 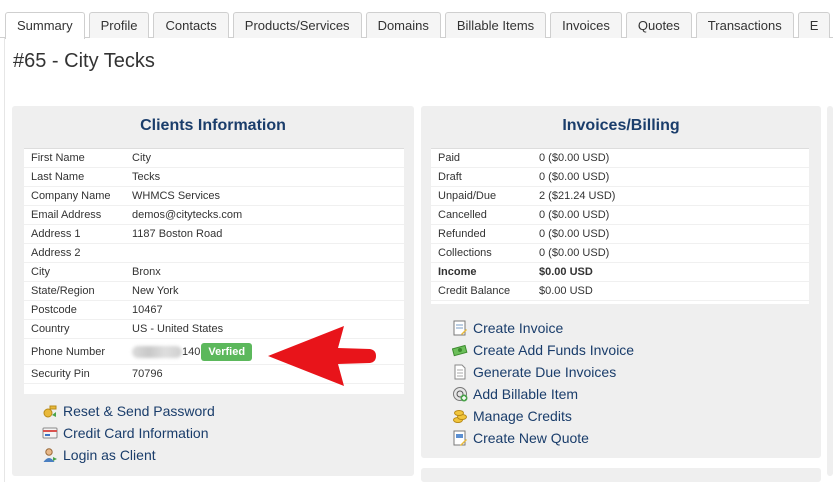 I want to click on table-row: Paid 0 ($0.00 USD), so click(x=620, y=158).